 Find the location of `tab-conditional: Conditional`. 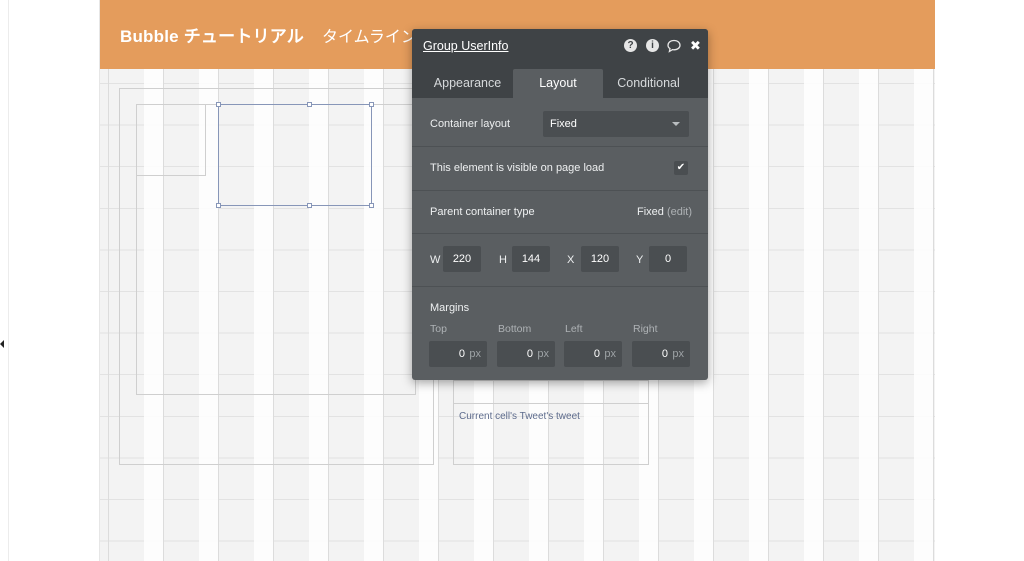

tab-conditional: Conditional is located at coordinates (648, 83).